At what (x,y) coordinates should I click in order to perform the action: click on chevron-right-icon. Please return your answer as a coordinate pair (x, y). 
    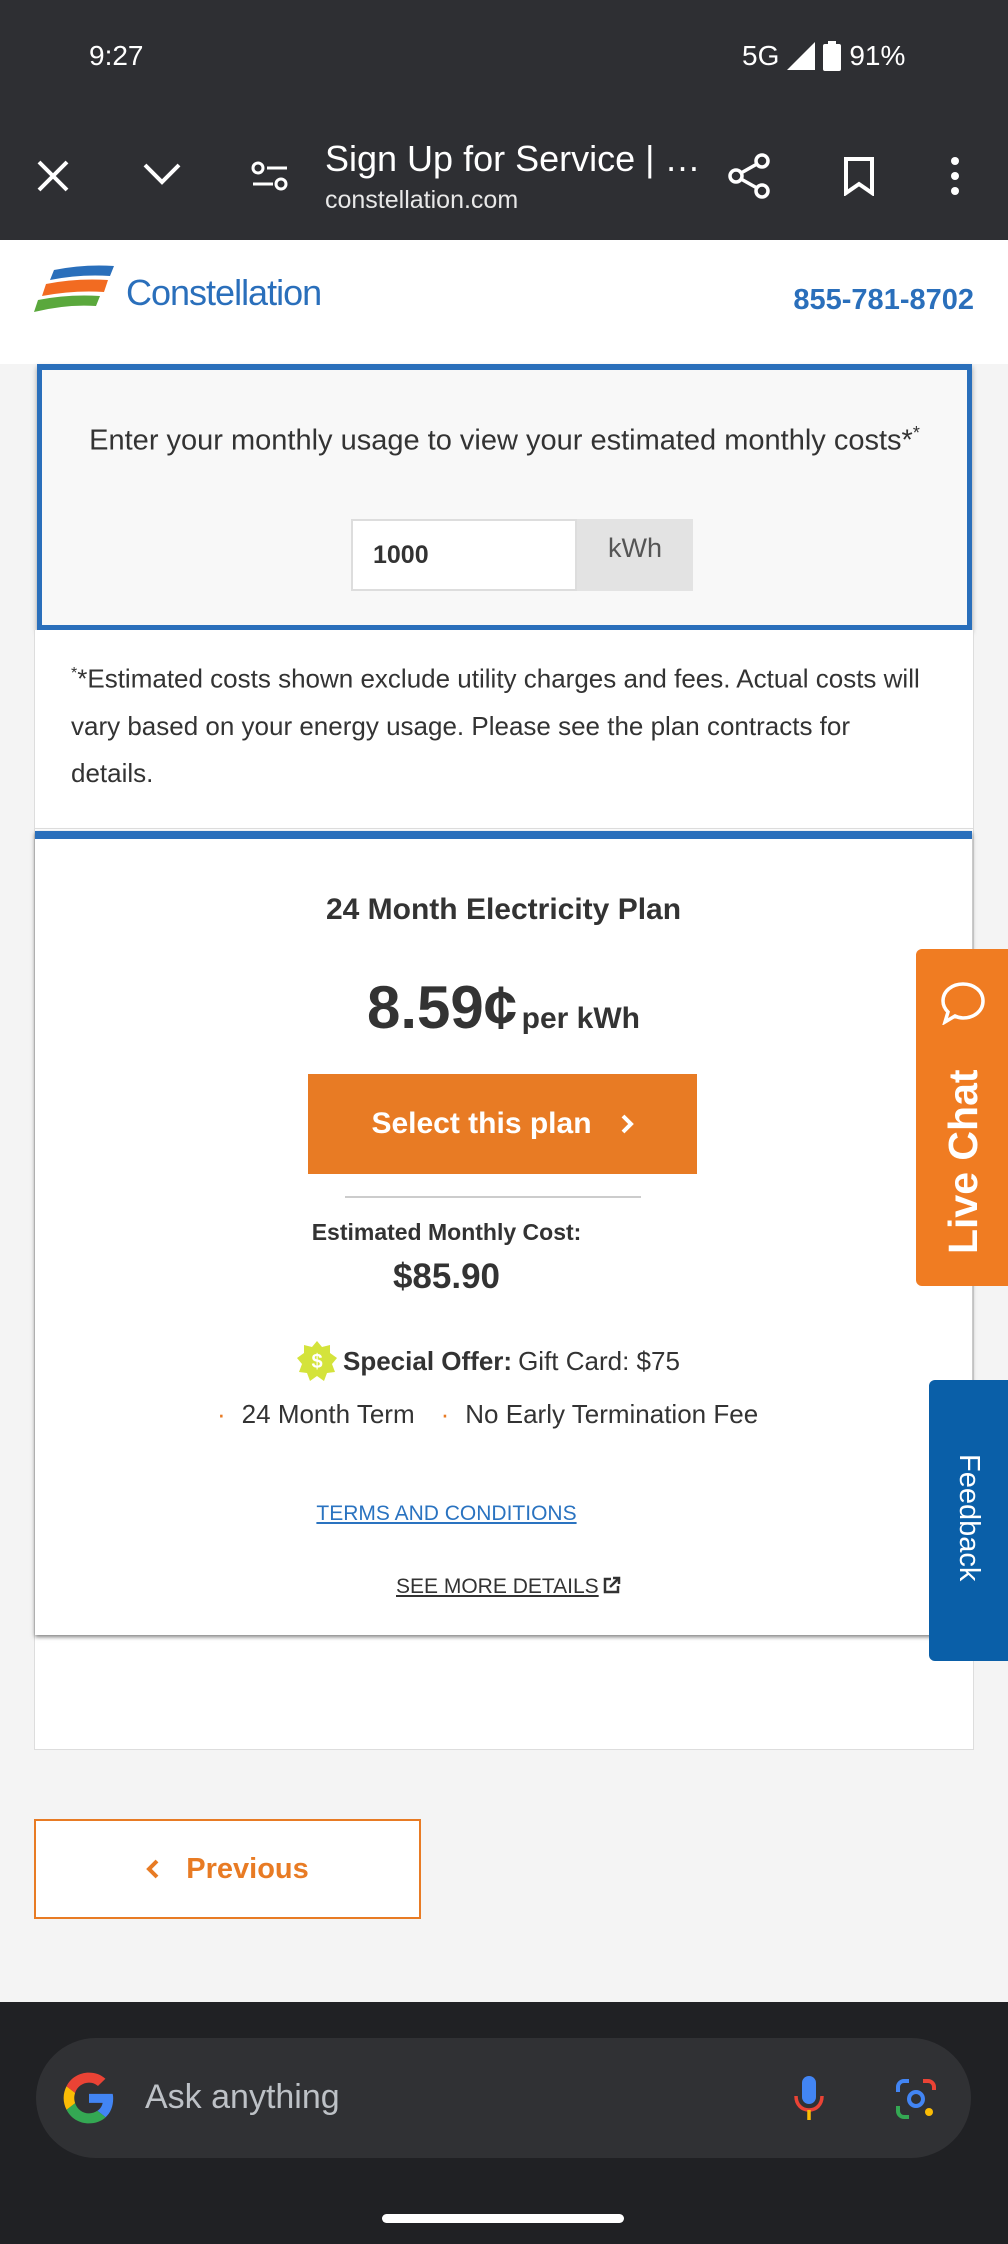
    Looking at the image, I should click on (627, 1124).